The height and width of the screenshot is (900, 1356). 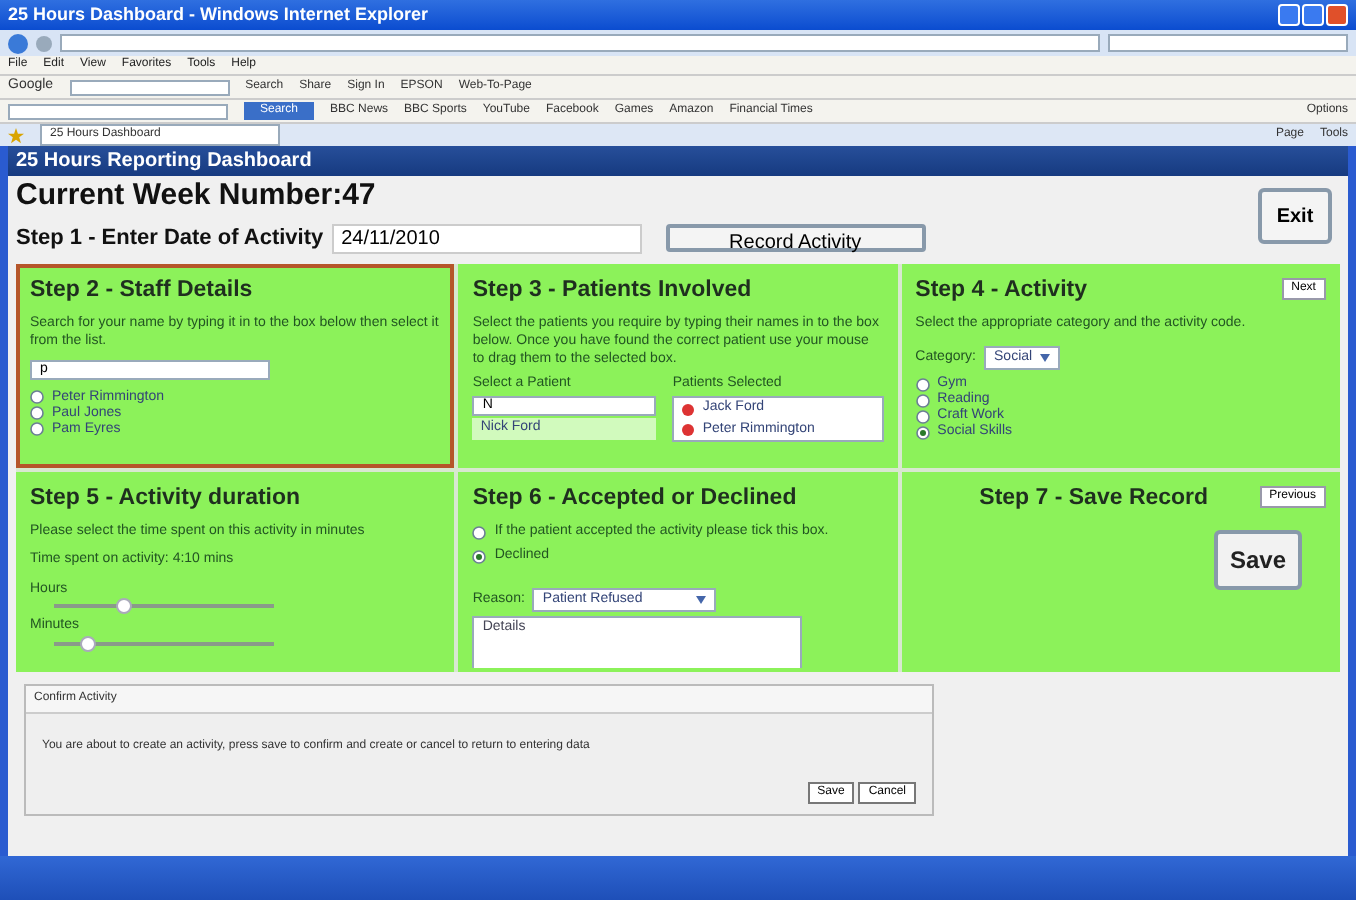 I want to click on exit-button: Exit, so click(x=1295, y=216).